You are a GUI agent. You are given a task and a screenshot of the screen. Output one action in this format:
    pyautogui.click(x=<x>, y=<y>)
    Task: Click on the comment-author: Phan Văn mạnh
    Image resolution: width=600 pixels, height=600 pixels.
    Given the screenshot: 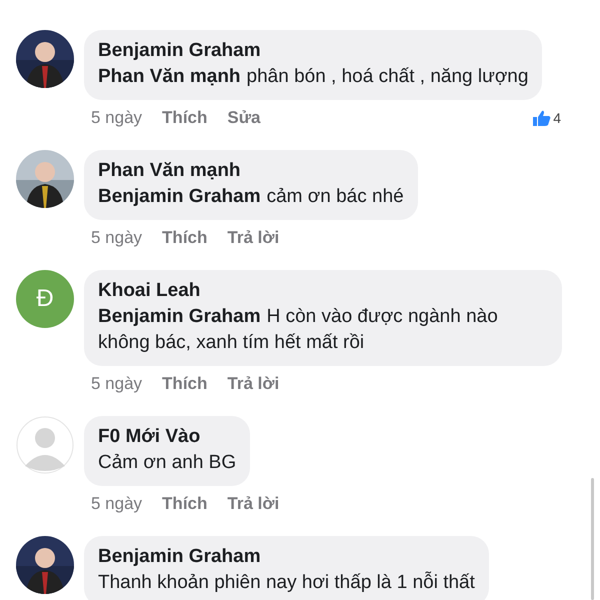 What is the action you would take?
    pyautogui.click(x=251, y=171)
    